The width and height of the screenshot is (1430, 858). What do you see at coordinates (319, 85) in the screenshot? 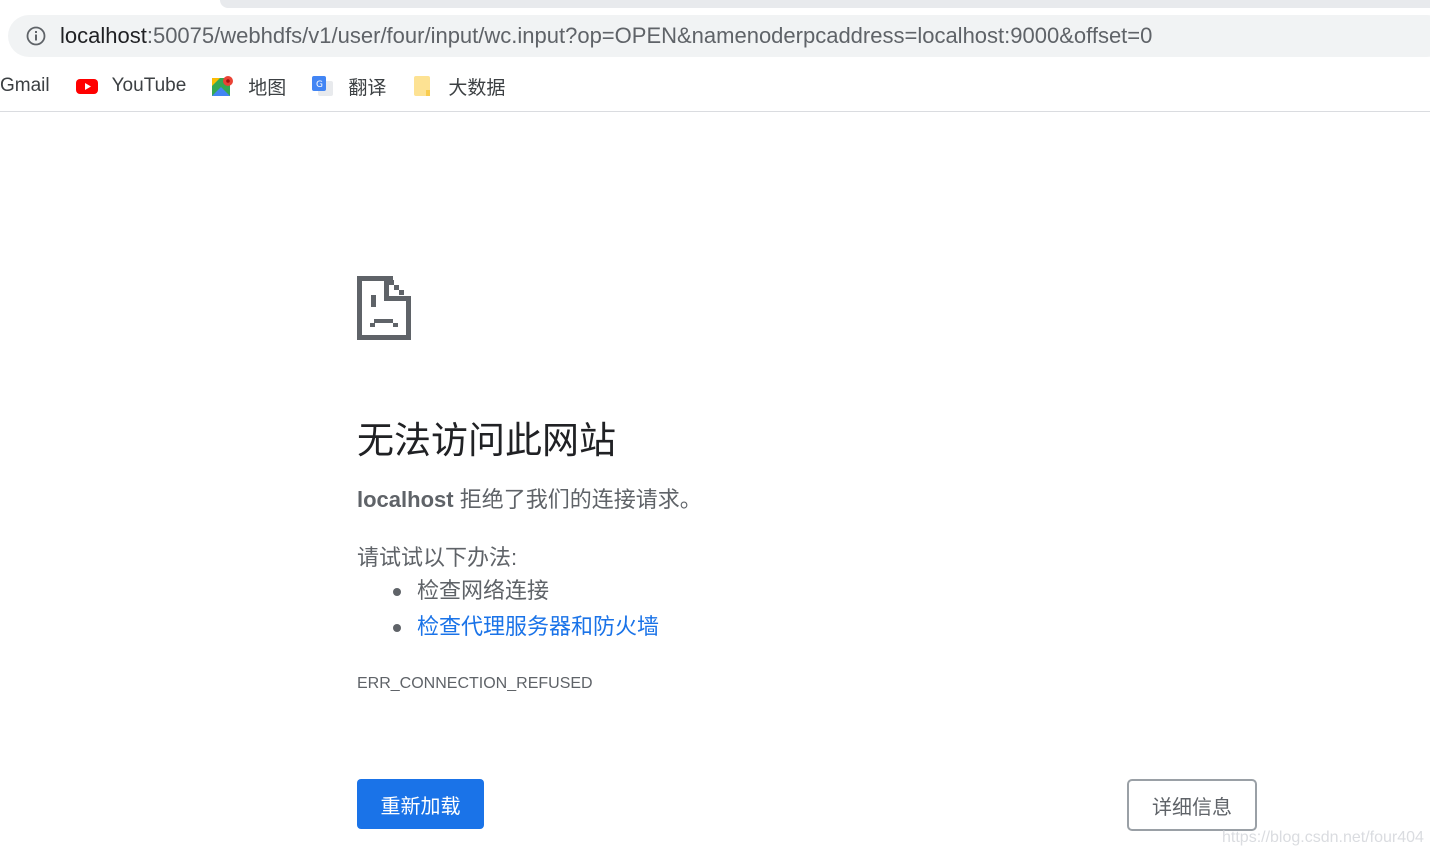
I see `svg-text: G` at bounding box center [319, 85].